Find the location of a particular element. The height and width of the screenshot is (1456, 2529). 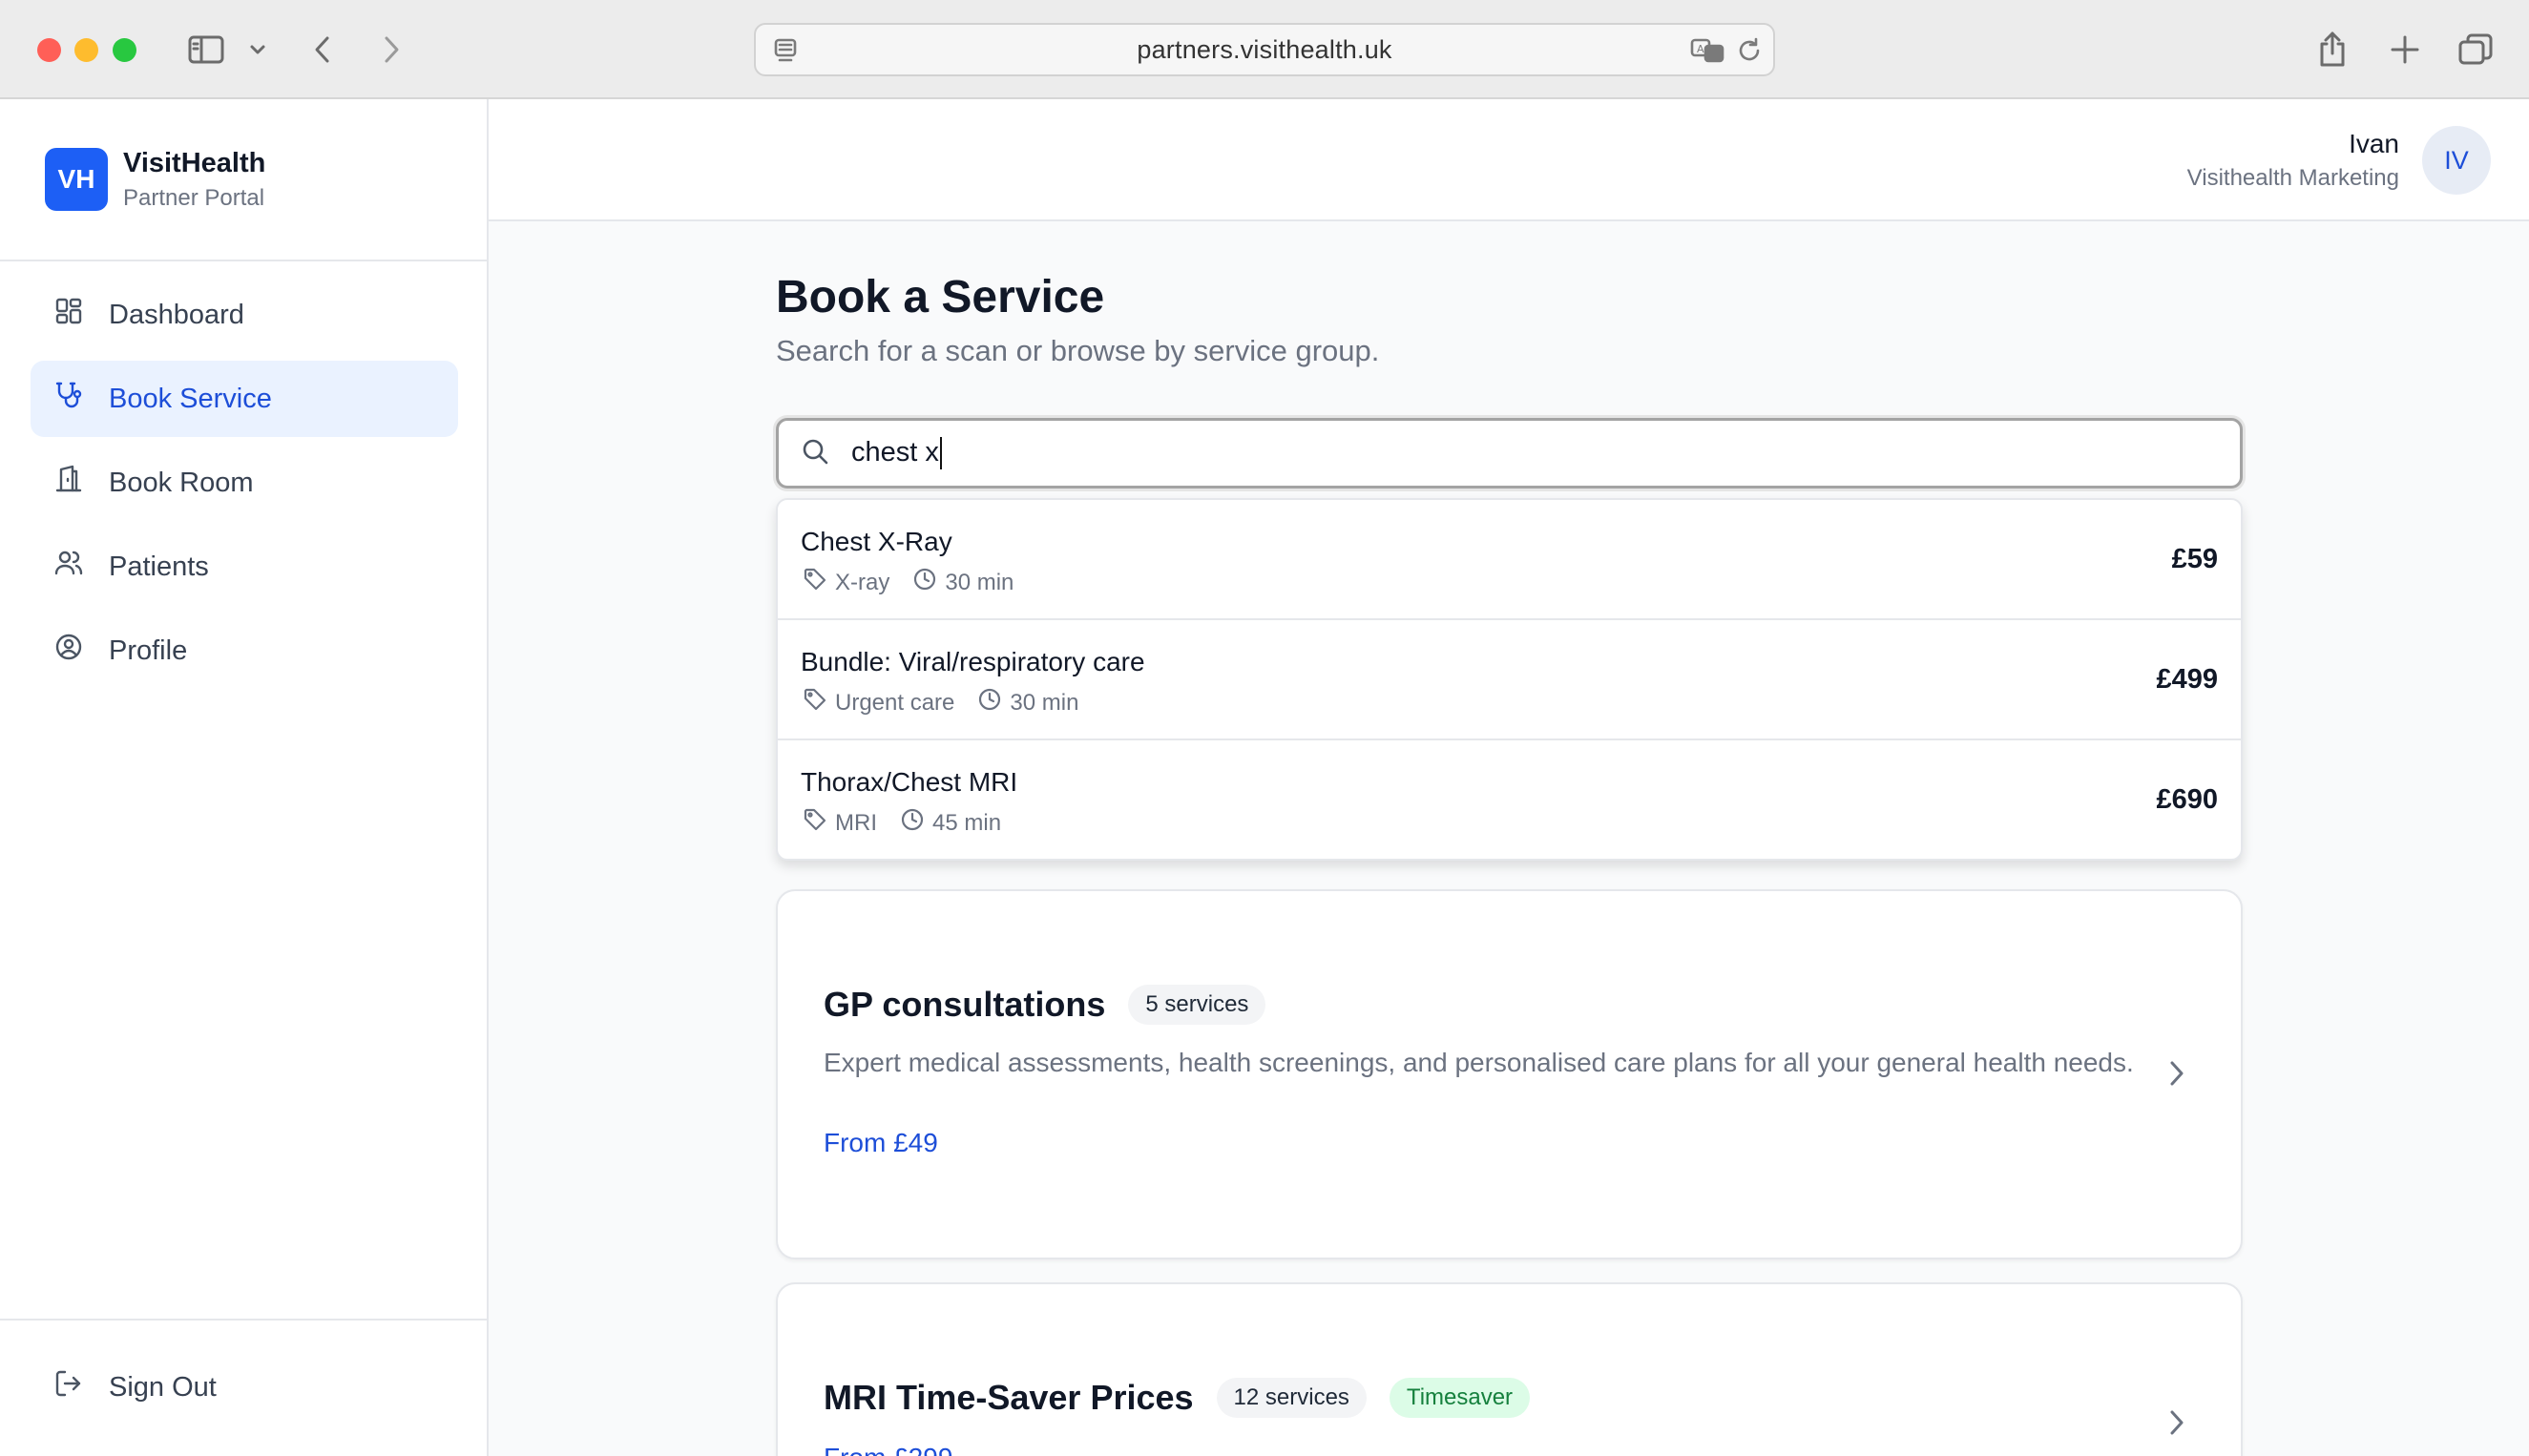

page-title: Book a Service is located at coordinates (940, 297).